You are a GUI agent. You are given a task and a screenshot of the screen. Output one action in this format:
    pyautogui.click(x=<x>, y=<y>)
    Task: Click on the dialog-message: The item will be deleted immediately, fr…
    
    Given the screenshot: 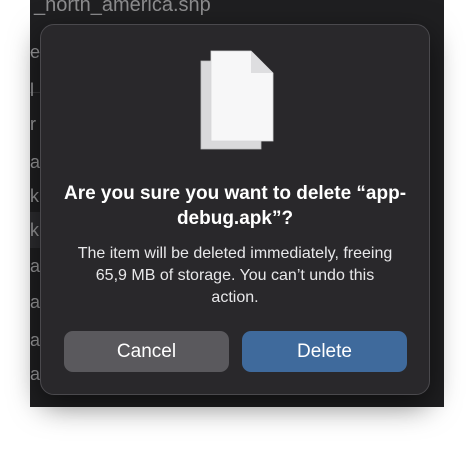 What is the action you would take?
    pyautogui.click(x=235, y=275)
    